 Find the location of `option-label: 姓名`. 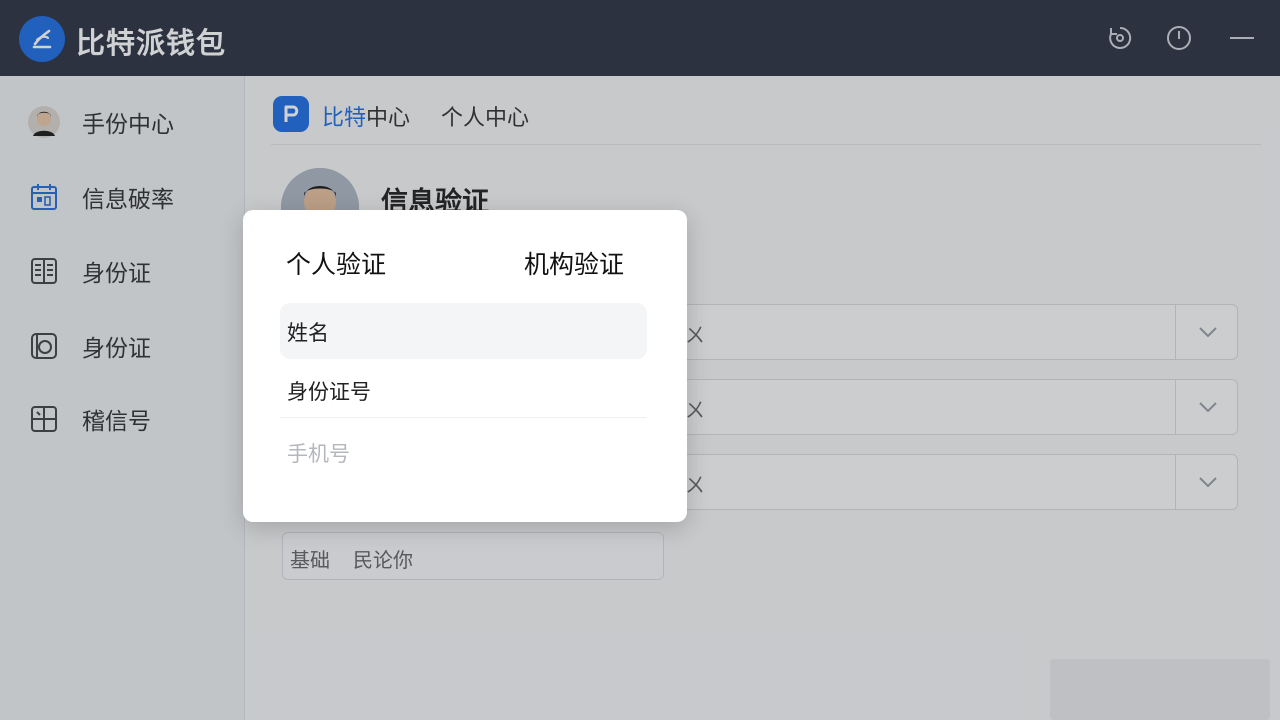

option-label: 姓名 is located at coordinates (308, 333).